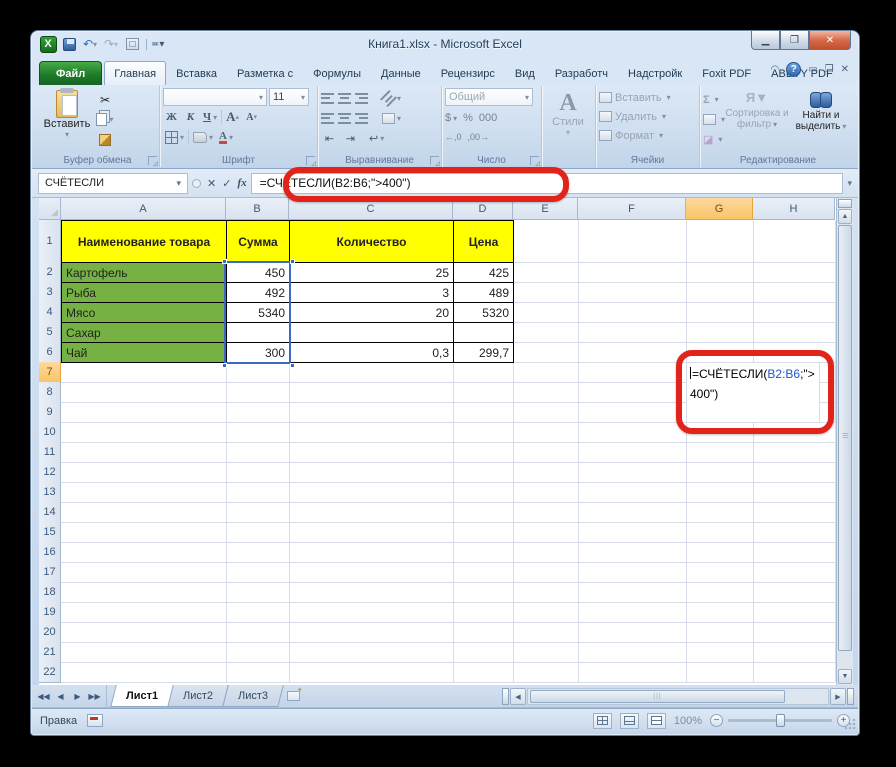 This screenshot has height=767, width=896. What do you see at coordinates (258, 241) in the screenshot?
I see `header-cell: Сумма` at bounding box center [258, 241].